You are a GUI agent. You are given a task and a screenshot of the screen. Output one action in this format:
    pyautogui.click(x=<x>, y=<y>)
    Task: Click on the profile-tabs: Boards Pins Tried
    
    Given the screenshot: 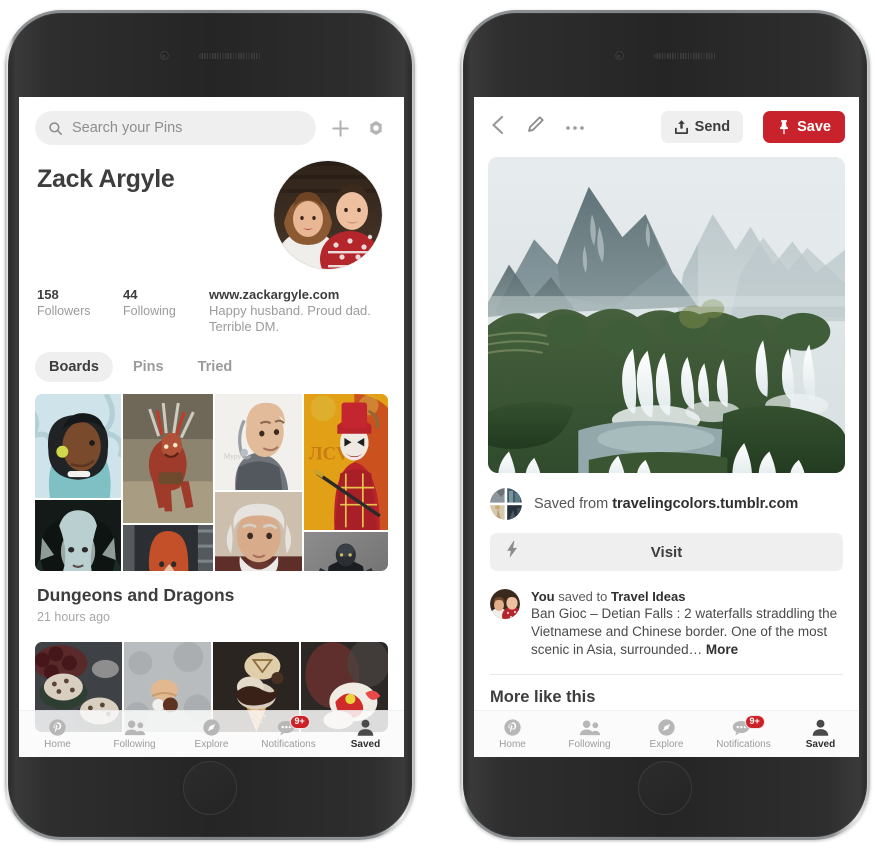 What is the action you would take?
    pyautogui.click(x=211, y=365)
    